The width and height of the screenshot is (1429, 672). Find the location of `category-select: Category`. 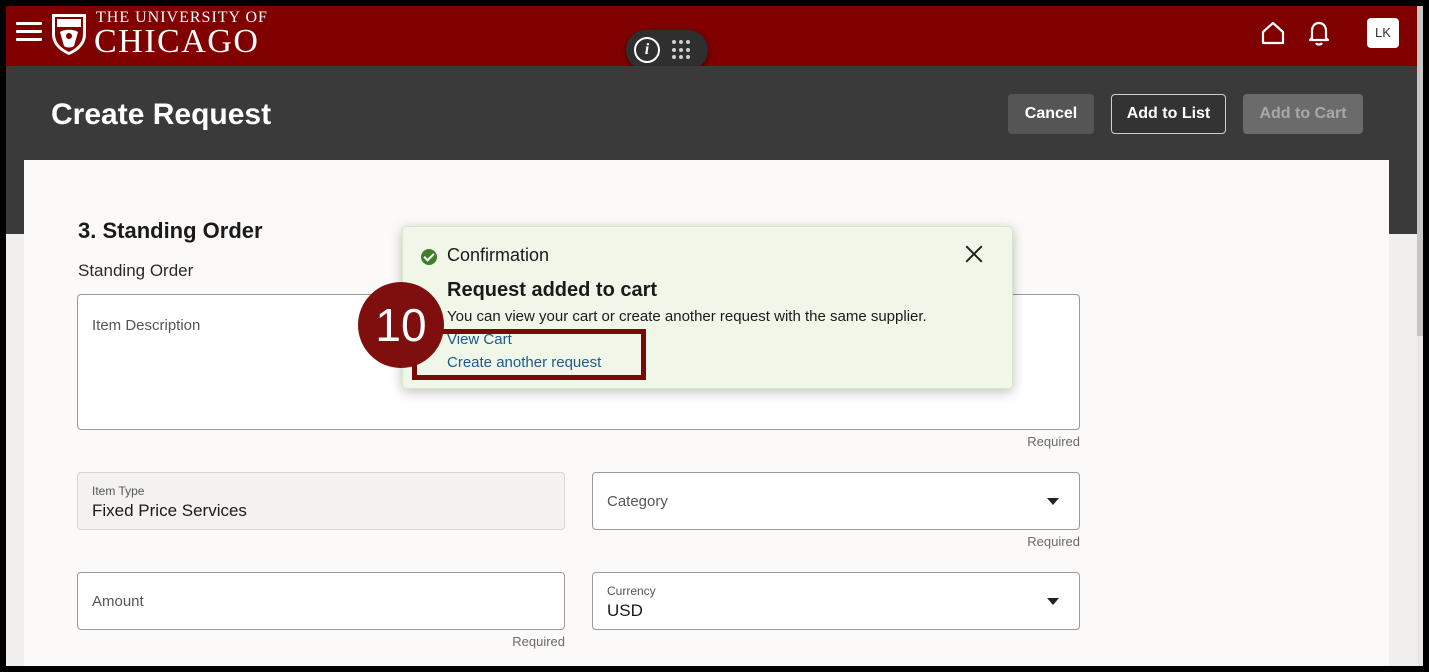

category-select: Category is located at coordinates (836, 501).